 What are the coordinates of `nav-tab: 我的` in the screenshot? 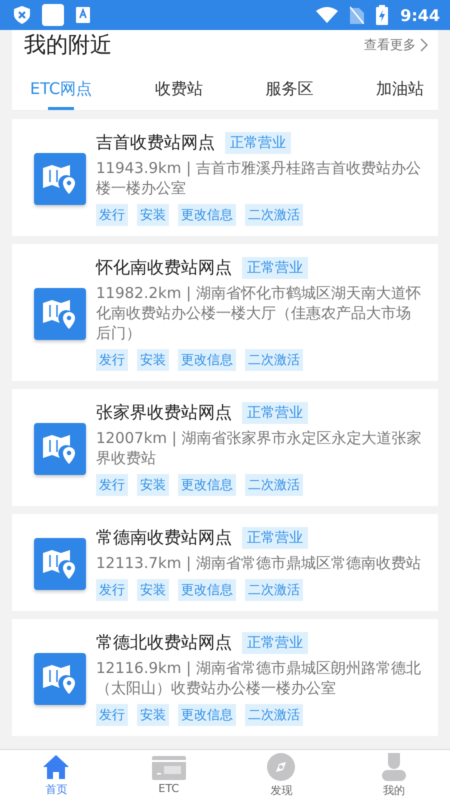 It's located at (394, 775).